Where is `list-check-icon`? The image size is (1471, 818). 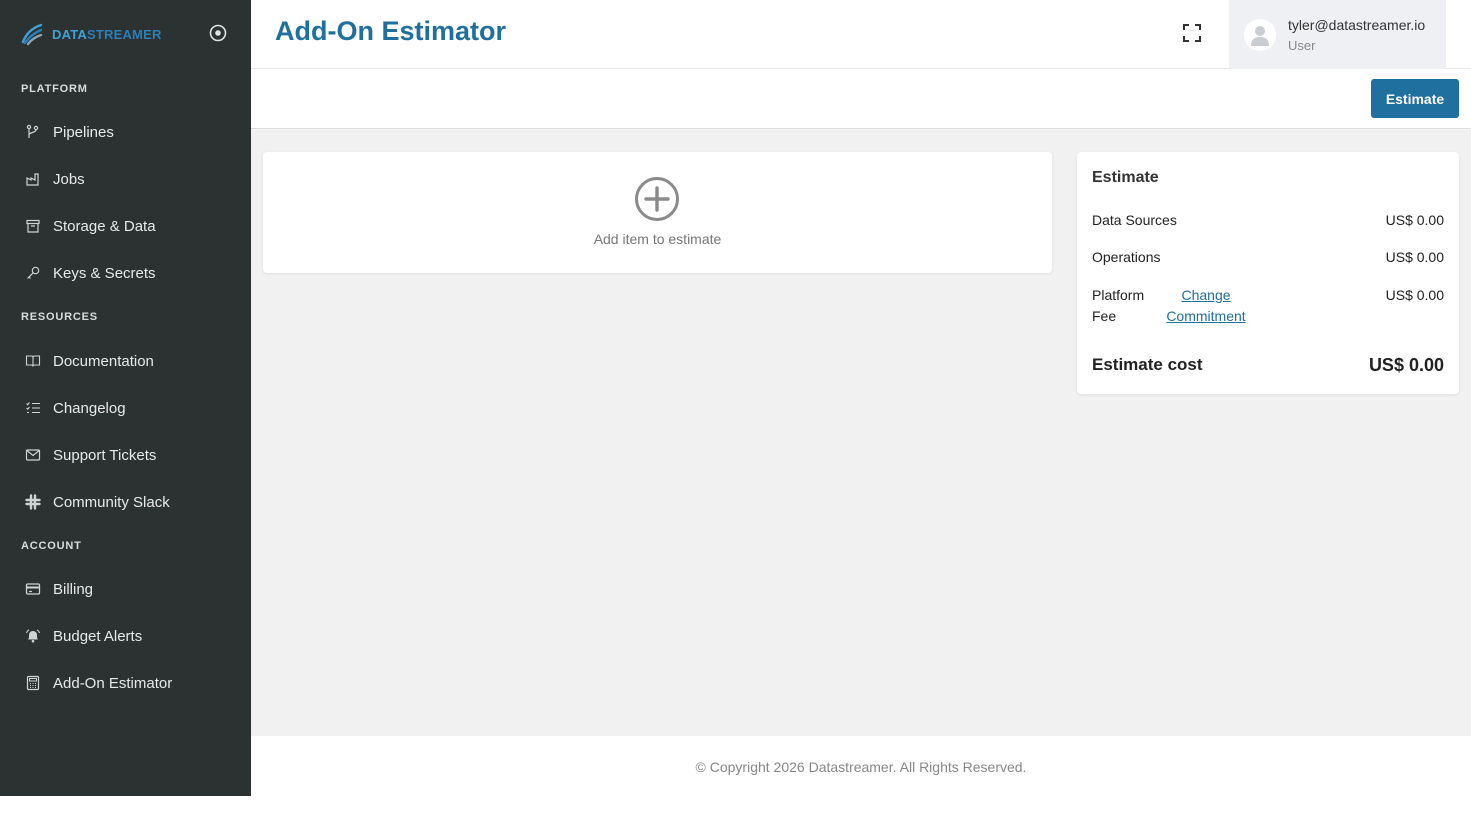 list-check-icon is located at coordinates (33, 408).